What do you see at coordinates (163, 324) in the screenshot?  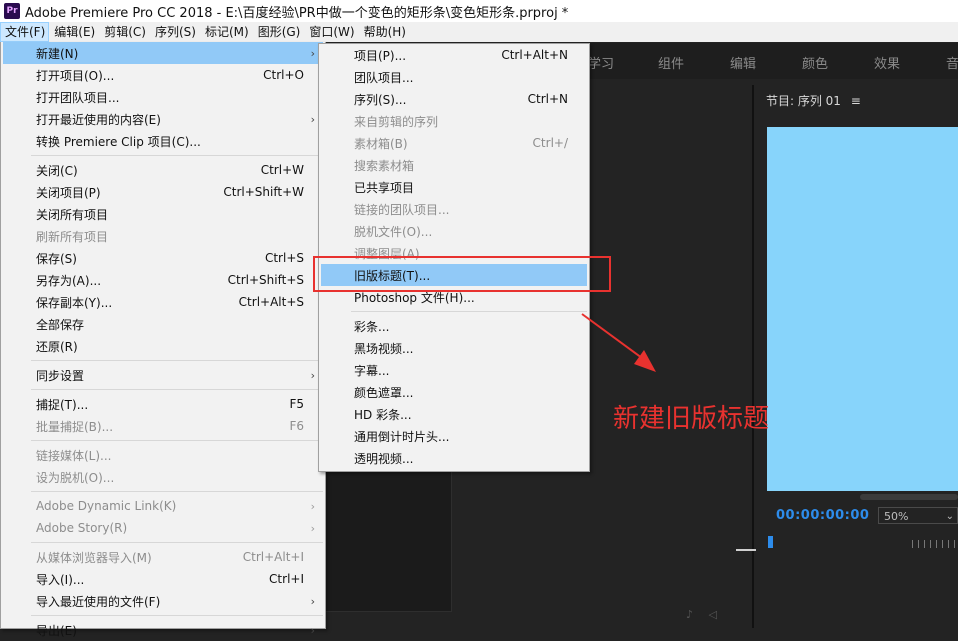 I see `file-menu-item: 全部保存` at bounding box center [163, 324].